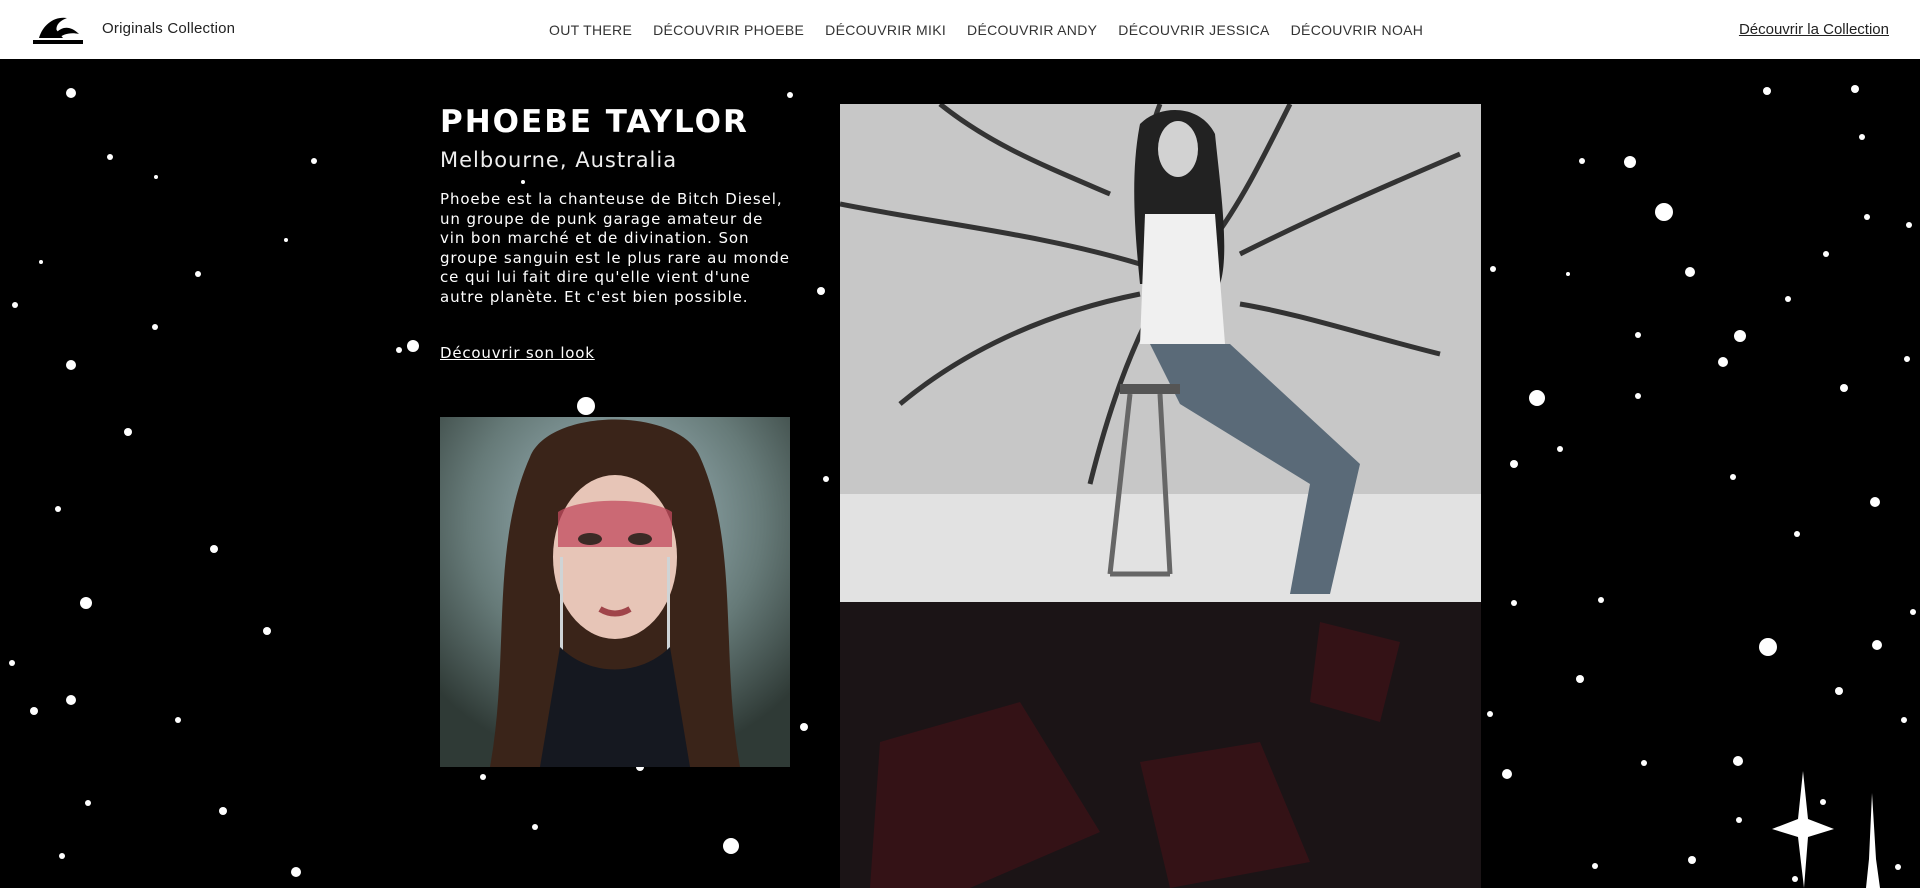 Image resolution: width=1920 pixels, height=888 pixels. I want to click on portrait-illustration, so click(615, 592).